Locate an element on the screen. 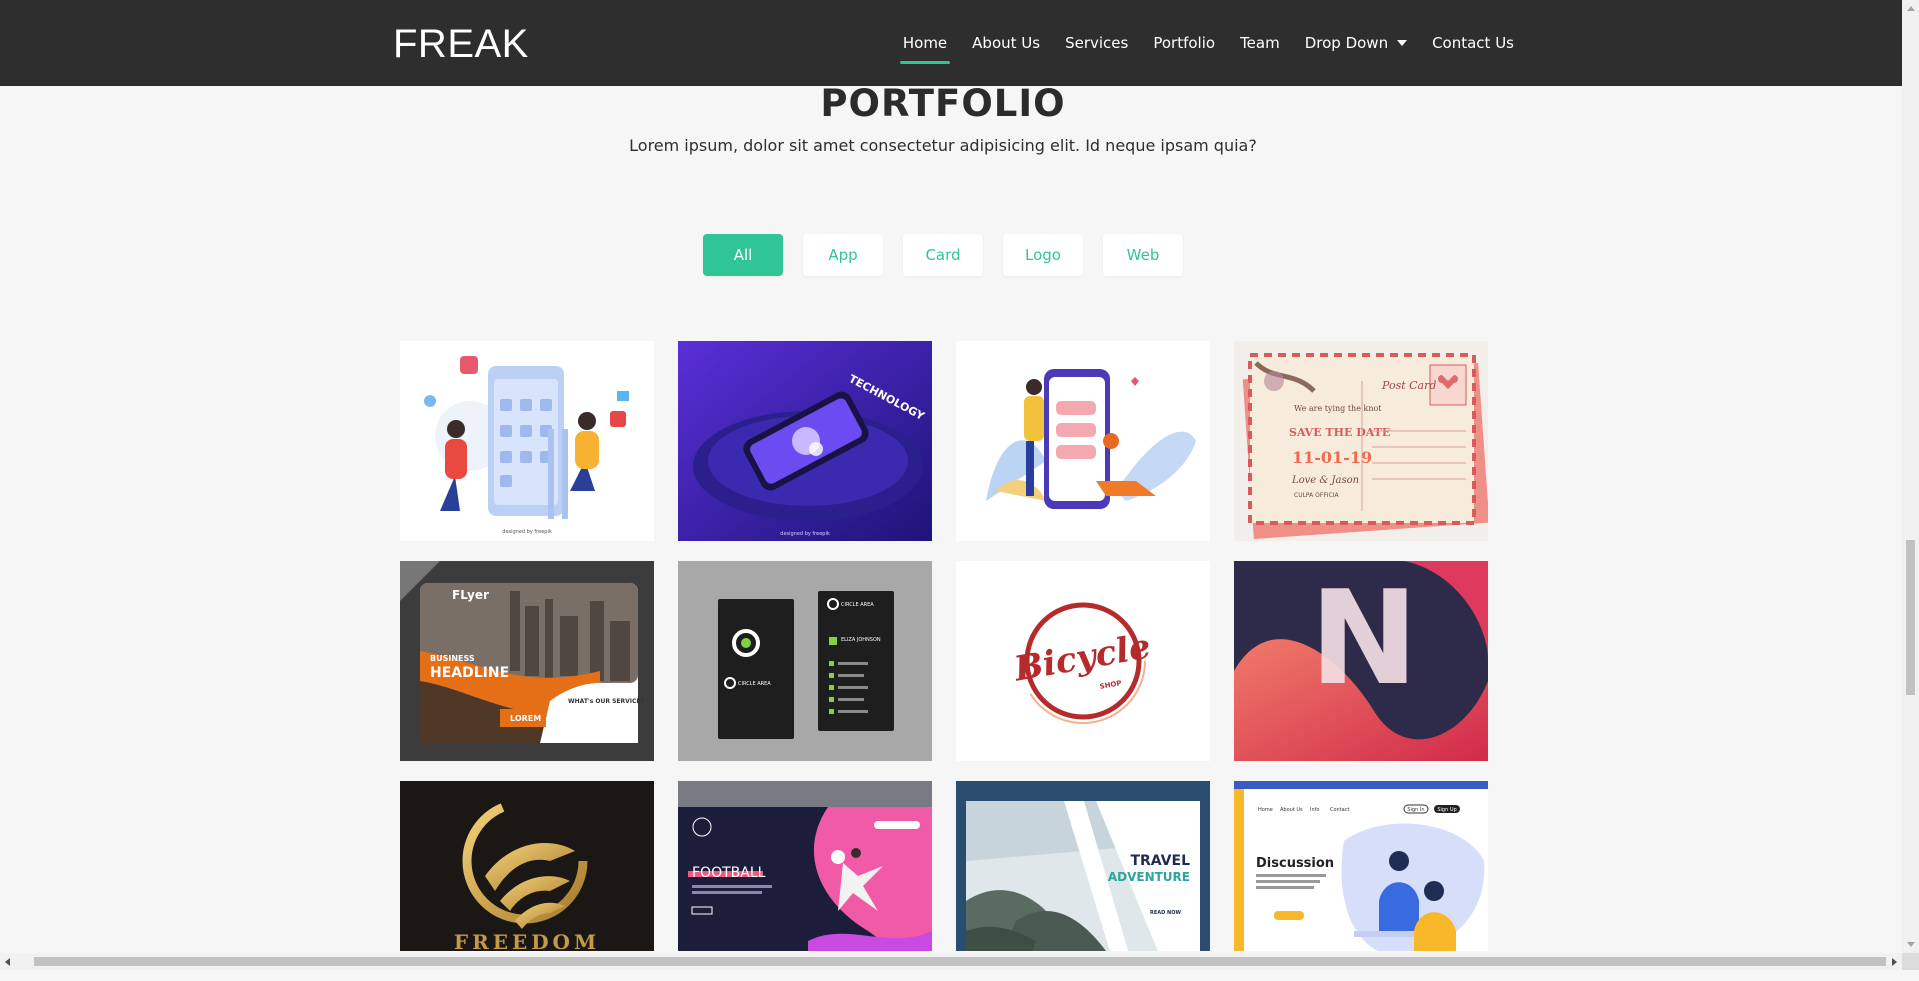 This screenshot has width=1919, height=981. venue-text: CULPA OFFICIA is located at coordinates (1317, 495).